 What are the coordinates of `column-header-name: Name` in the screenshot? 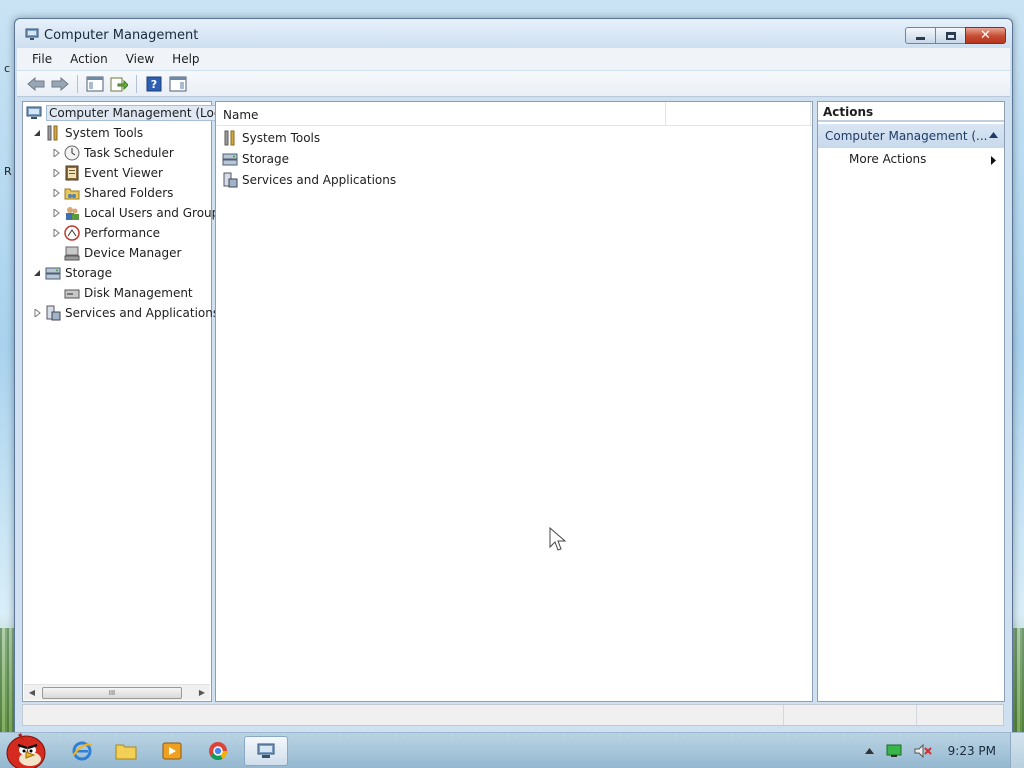 It's located at (441, 113).